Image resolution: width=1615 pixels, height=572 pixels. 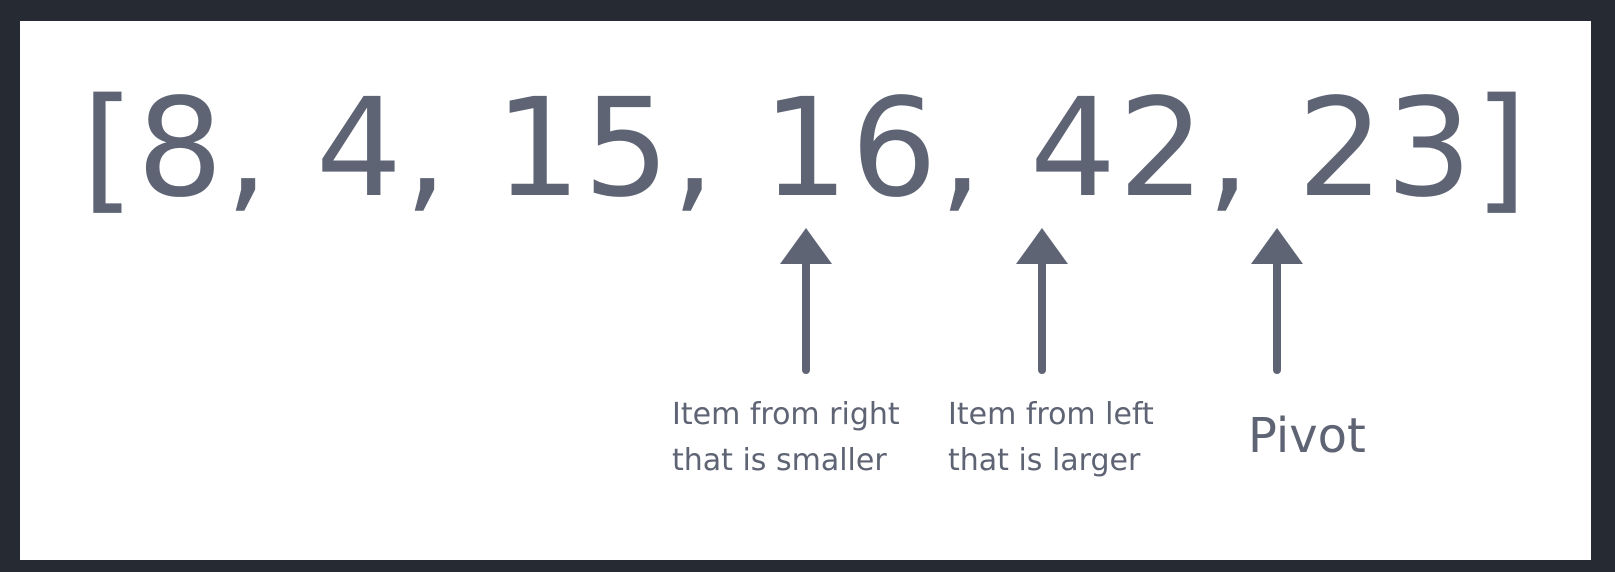 I want to click on arrow-larger-icon, so click(x=1042, y=301).